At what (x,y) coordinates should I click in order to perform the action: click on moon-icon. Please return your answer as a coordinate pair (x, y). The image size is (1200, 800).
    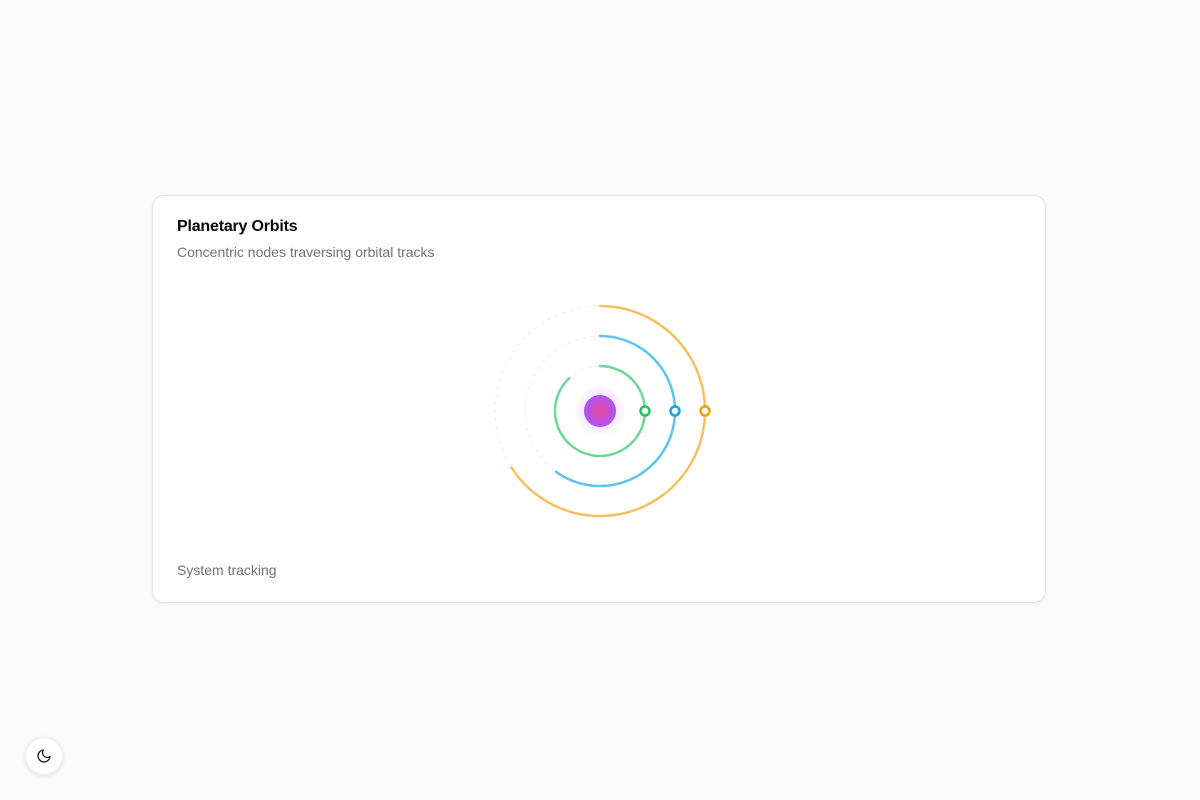
    Looking at the image, I should click on (44, 756).